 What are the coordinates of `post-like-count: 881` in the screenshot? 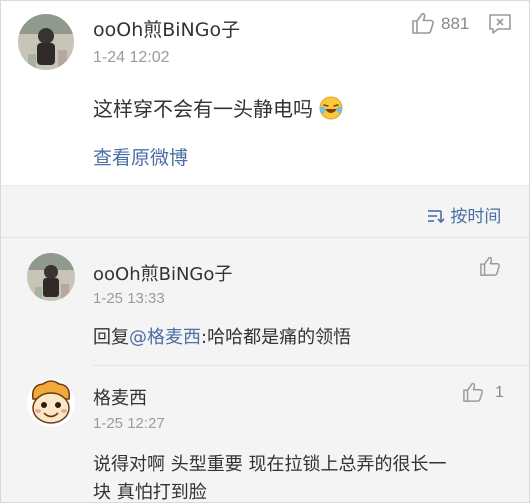 It's located at (455, 23).